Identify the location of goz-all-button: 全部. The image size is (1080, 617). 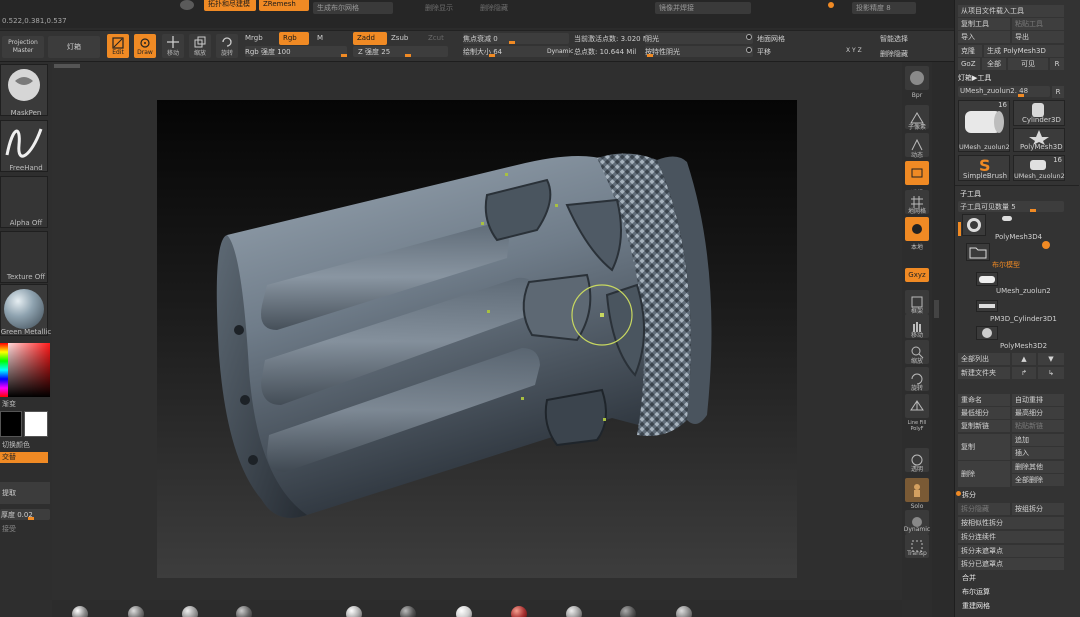
(994, 64).